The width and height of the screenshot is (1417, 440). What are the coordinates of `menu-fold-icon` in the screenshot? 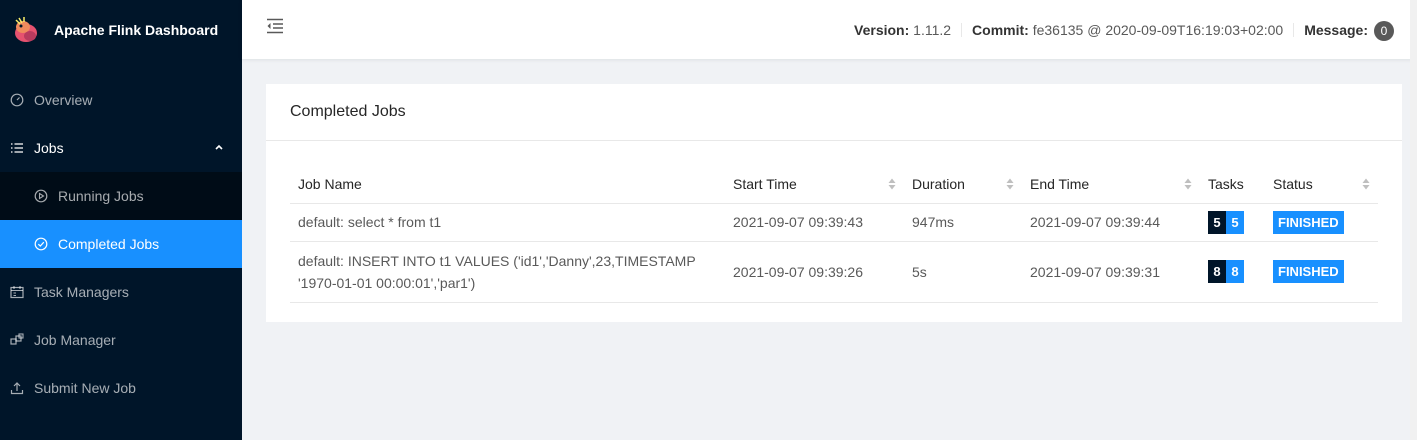 It's located at (275, 26).